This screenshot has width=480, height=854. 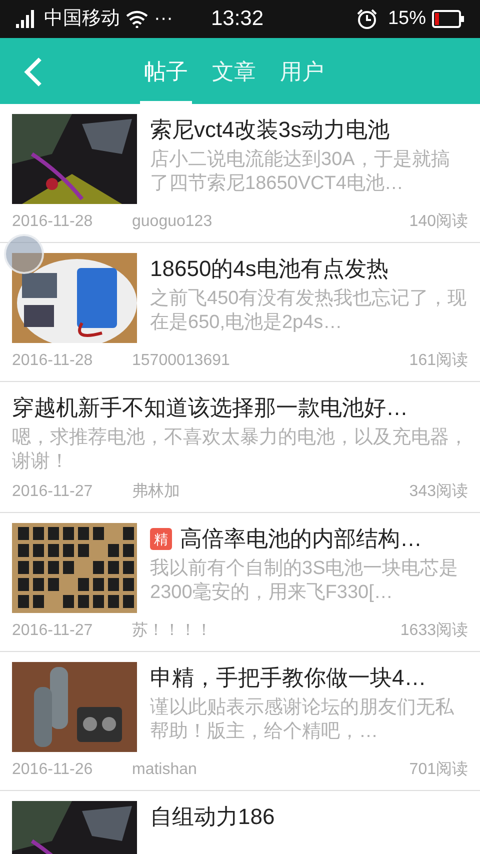 What do you see at coordinates (163, 18) in the screenshot?
I see `more-indicator: ···` at bounding box center [163, 18].